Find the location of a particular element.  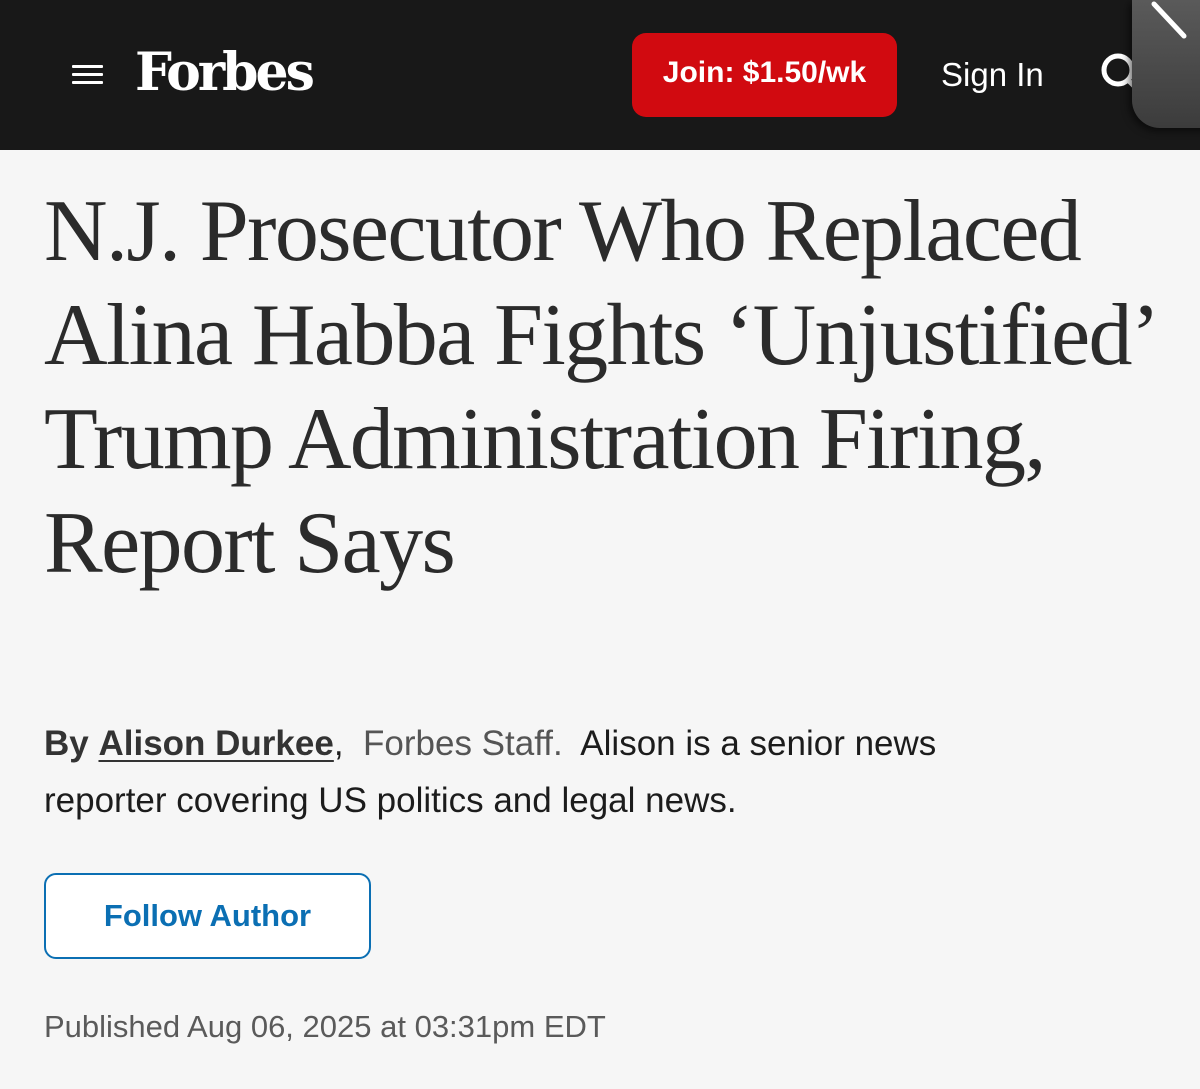

published-timestamp: Published Aug 06, 2025 at 03:31pm EDT is located at coordinates (325, 1026).